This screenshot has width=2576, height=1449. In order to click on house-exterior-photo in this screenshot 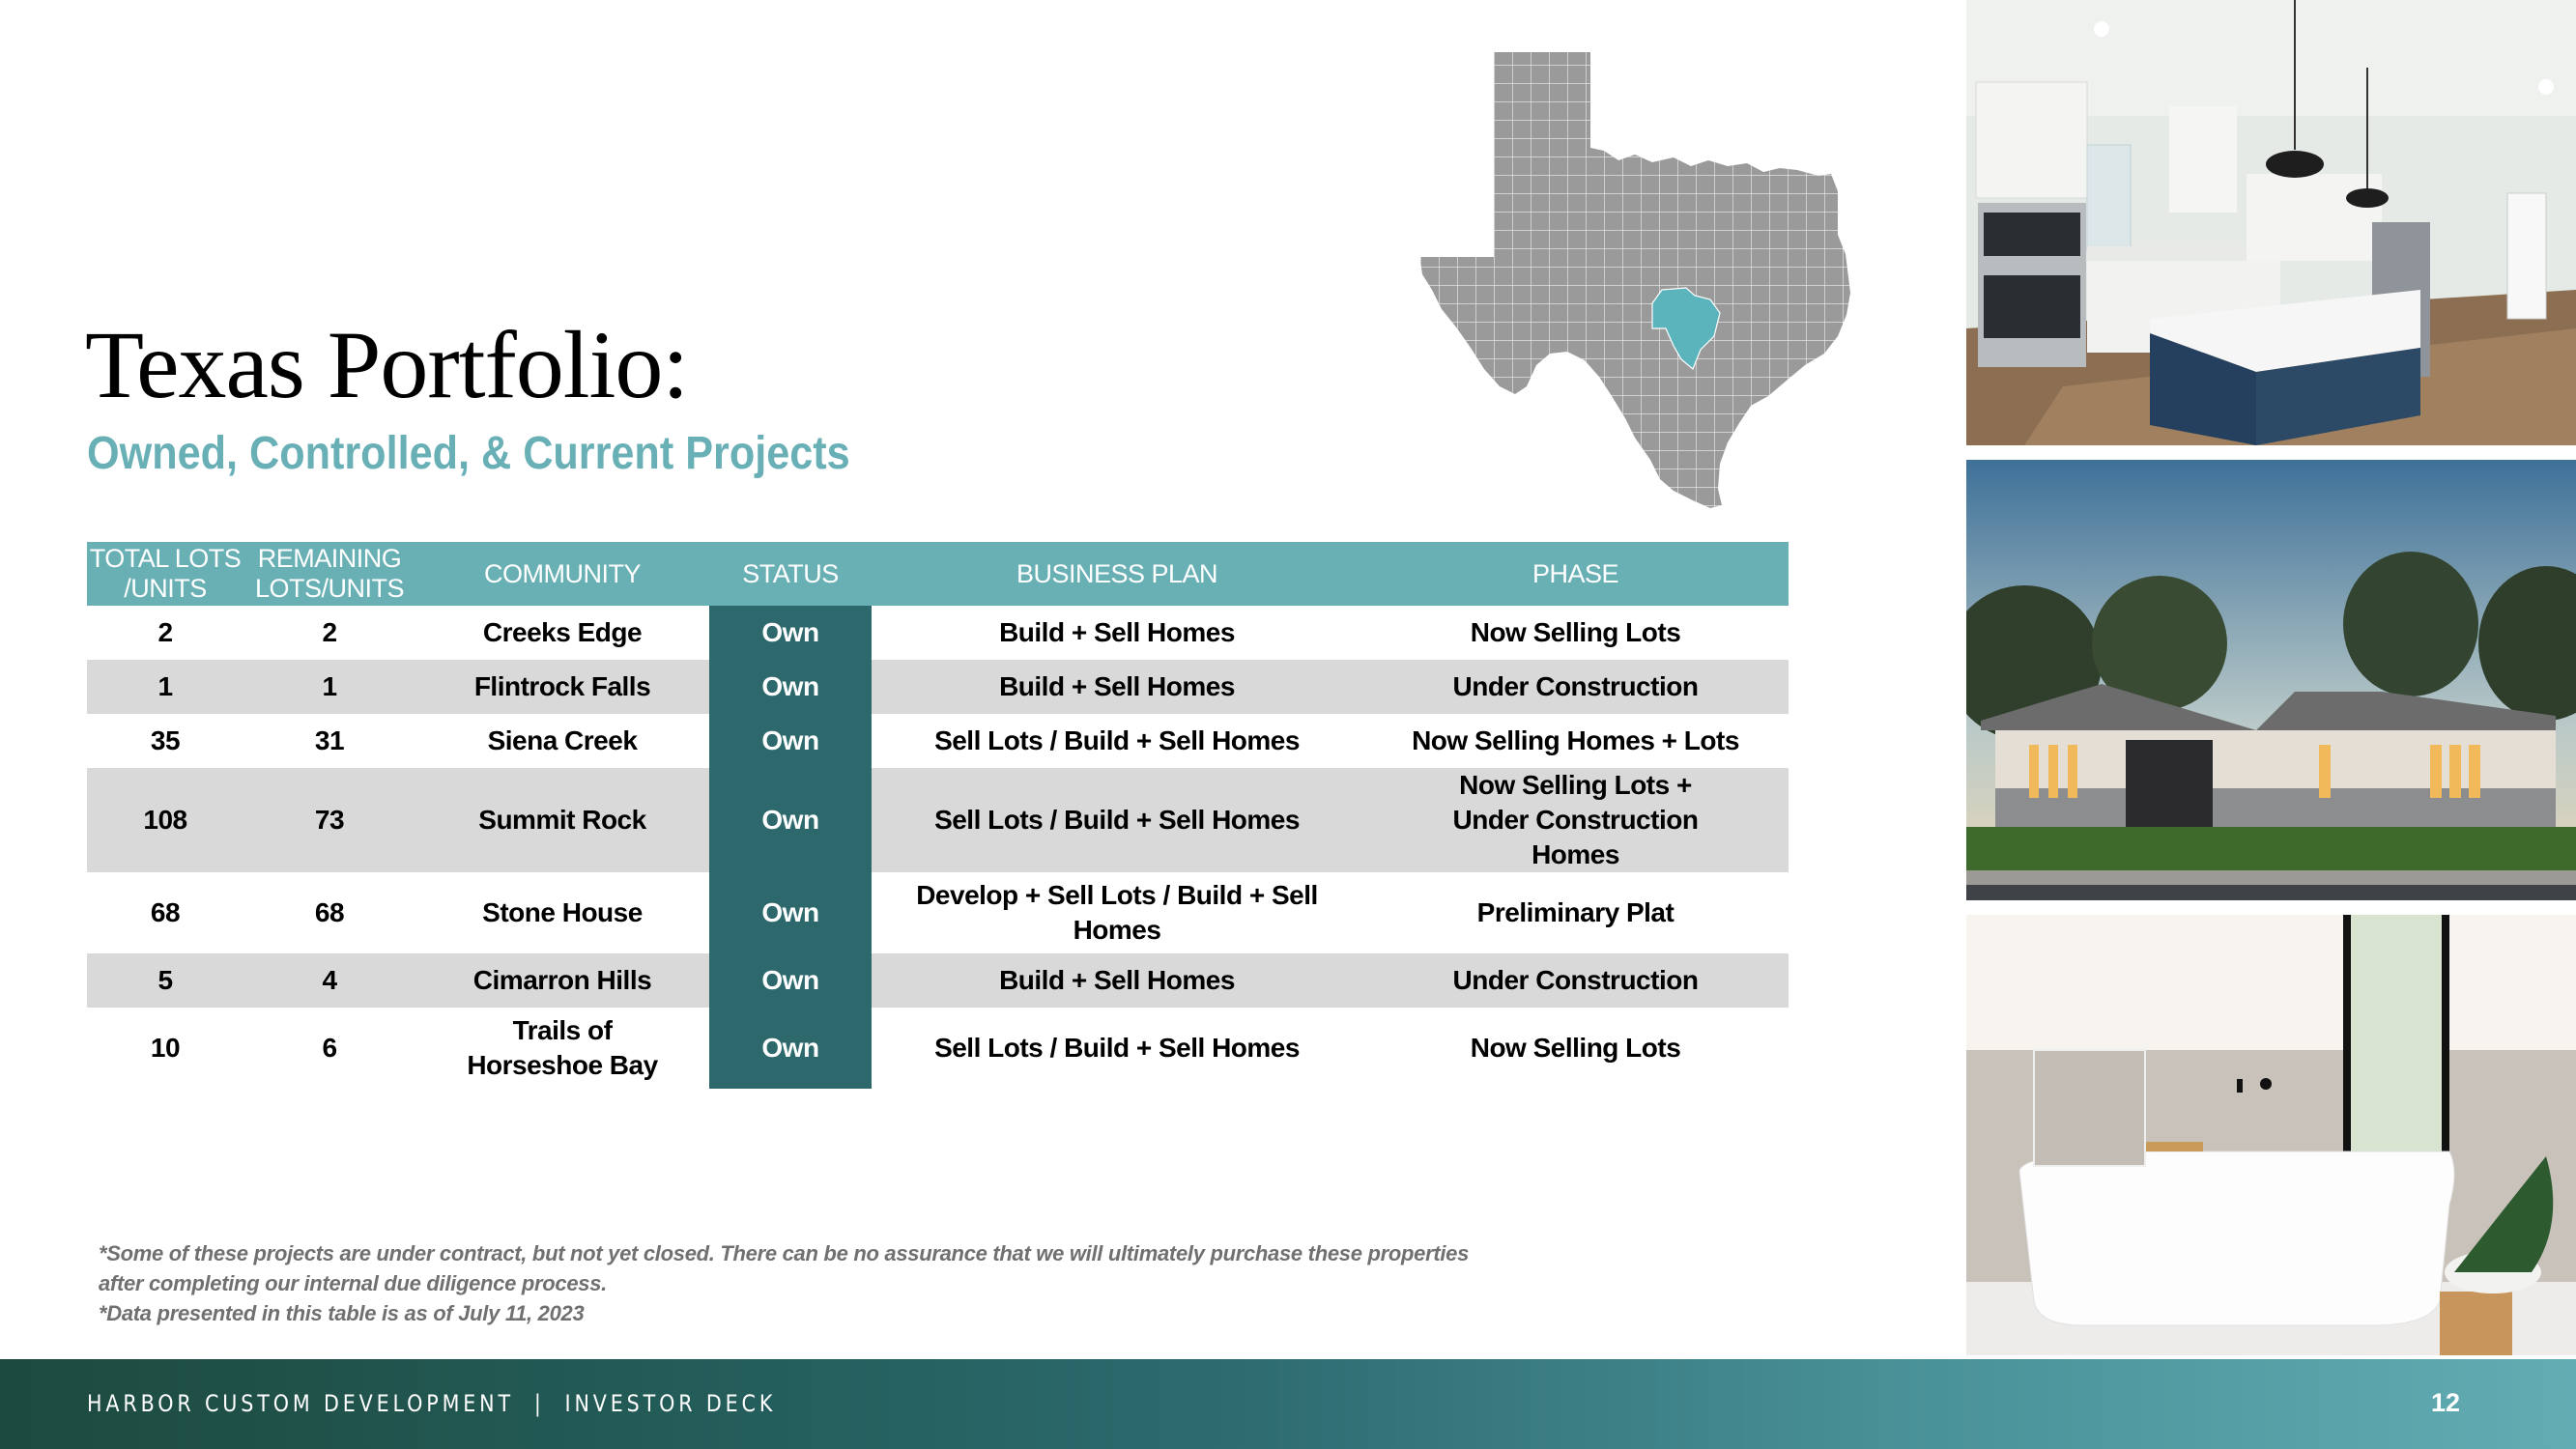, I will do `click(2271, 680)`.